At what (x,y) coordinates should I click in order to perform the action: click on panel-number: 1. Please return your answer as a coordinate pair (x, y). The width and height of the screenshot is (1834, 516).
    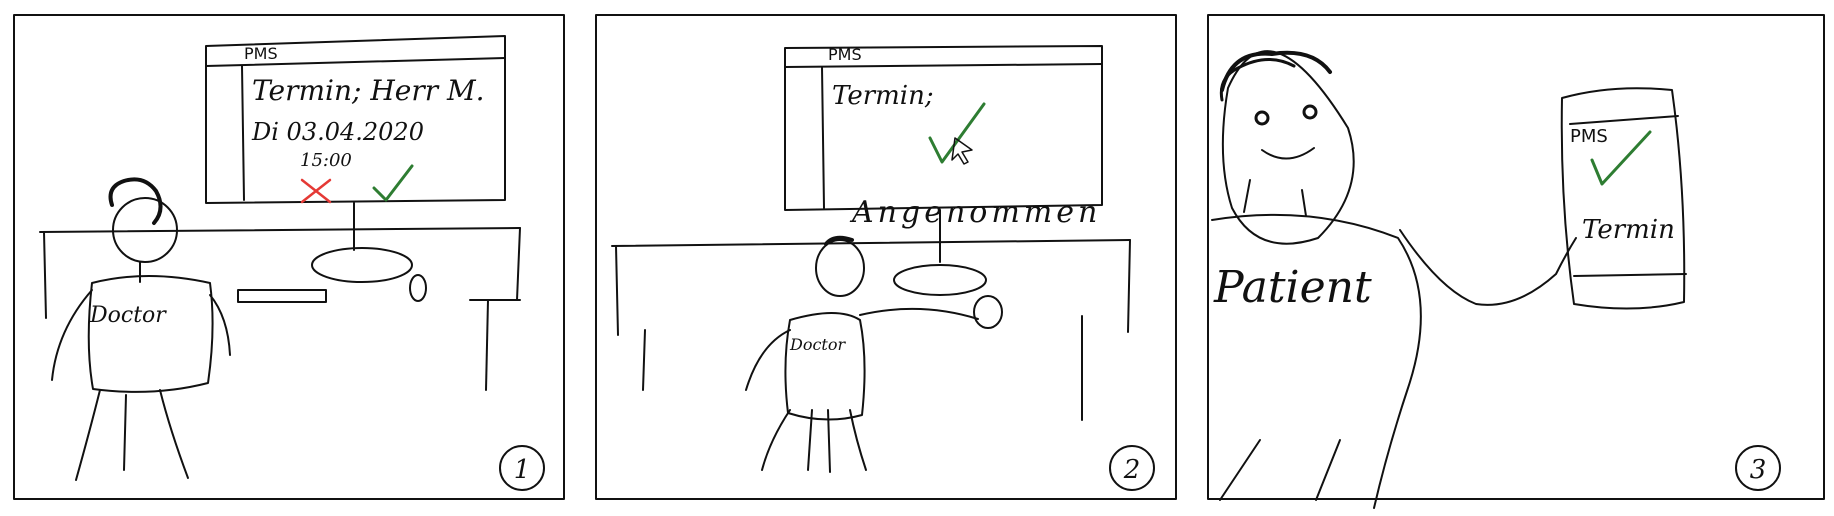
    Looking at the image, I should click on (522, 470).